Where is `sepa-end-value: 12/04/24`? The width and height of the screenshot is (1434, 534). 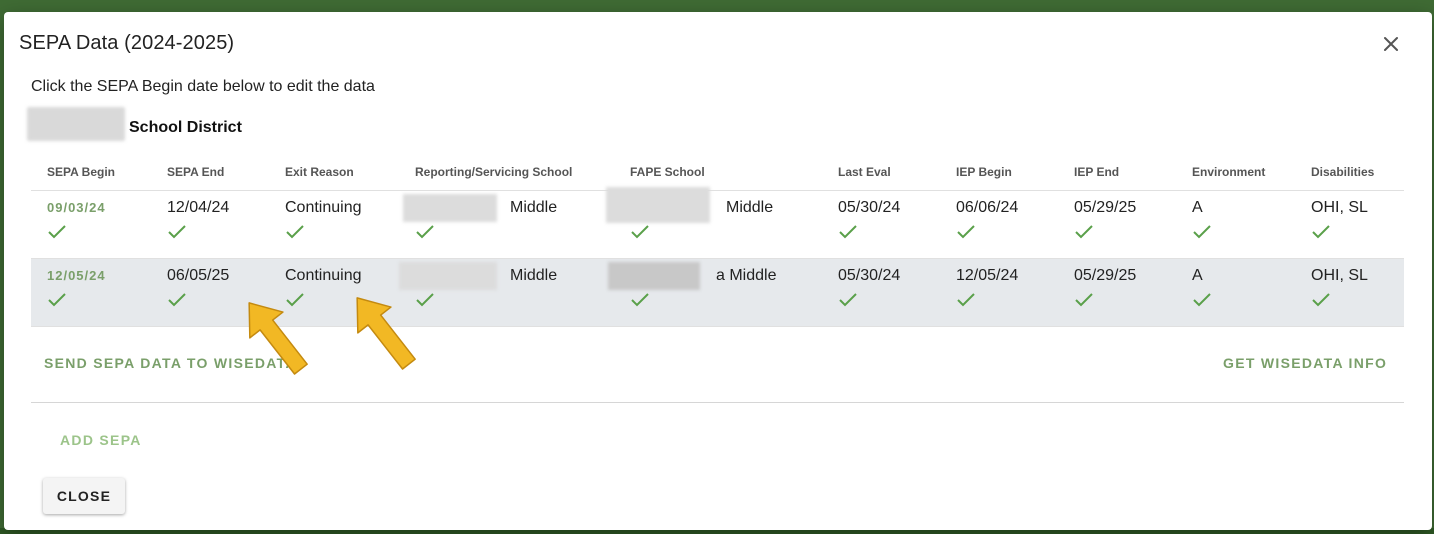
sepa-end-value: 12/04/24 is located at coordinates (198, 207).